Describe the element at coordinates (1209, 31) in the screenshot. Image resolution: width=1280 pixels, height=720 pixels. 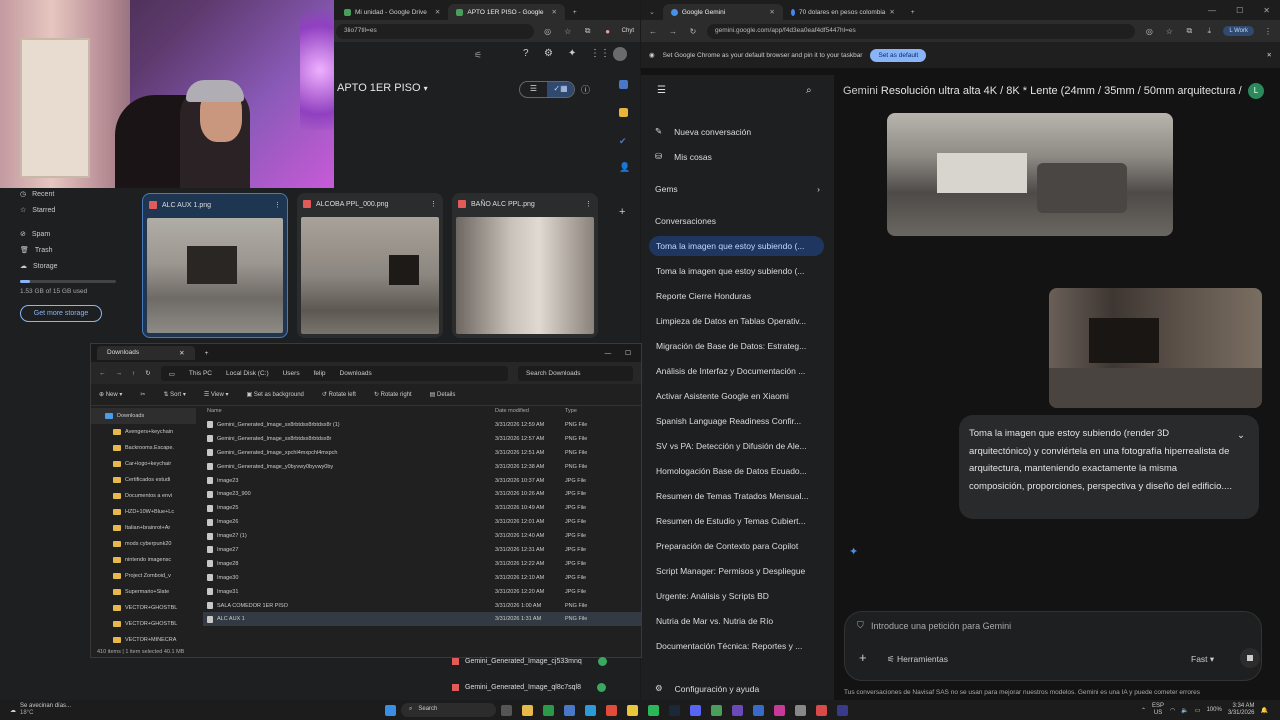
I see `download-icon: ⤓` at that location.